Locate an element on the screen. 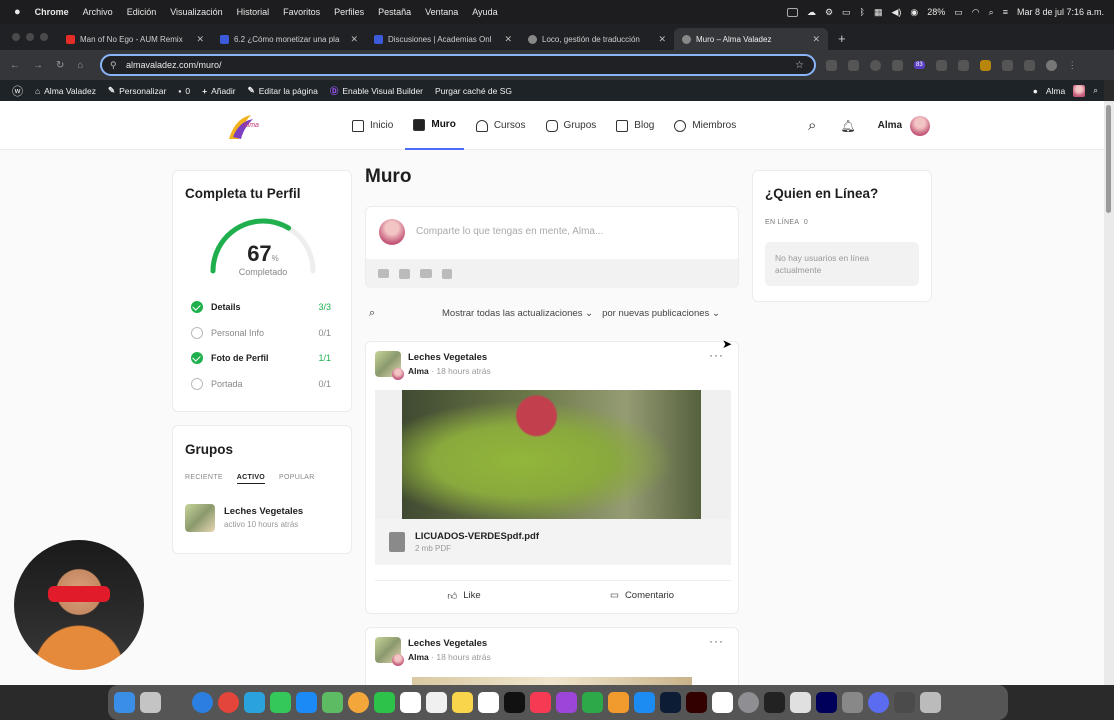 The height and width of the screenshot is (720, 1114). maps-icon is located at coordinates (332, 702).